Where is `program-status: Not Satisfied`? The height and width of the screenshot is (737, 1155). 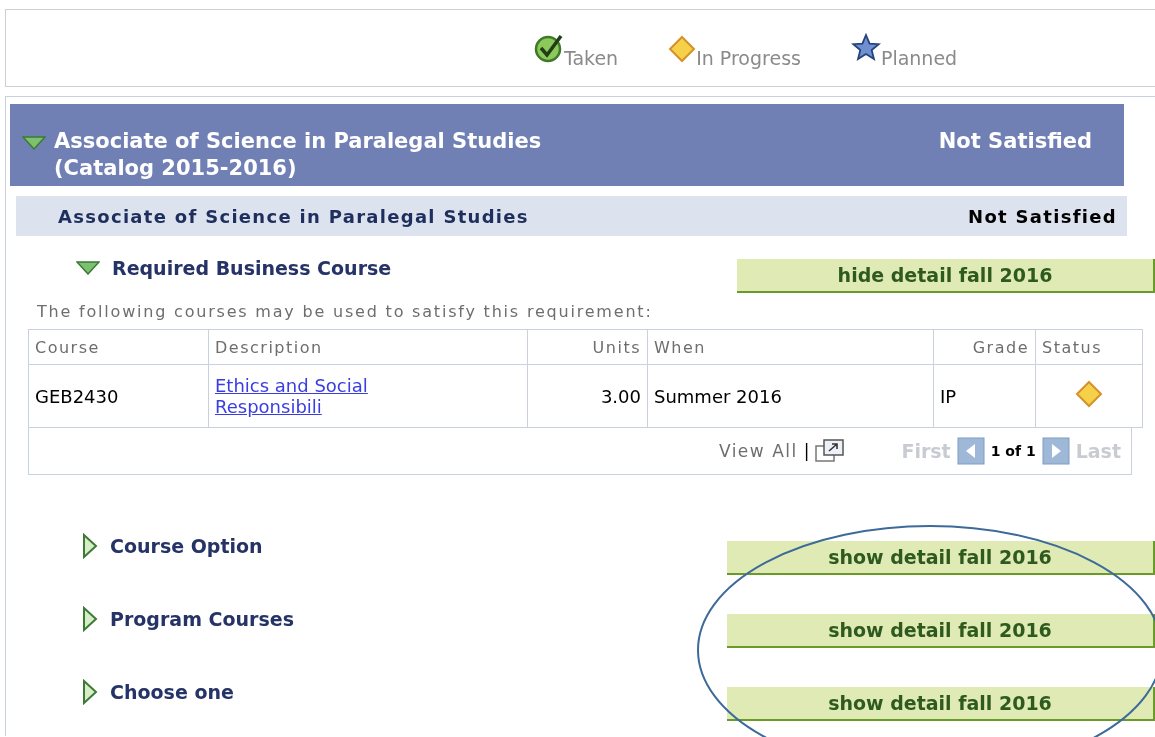
program-status: Not Satisfied is located at coordinates (1015, 141).